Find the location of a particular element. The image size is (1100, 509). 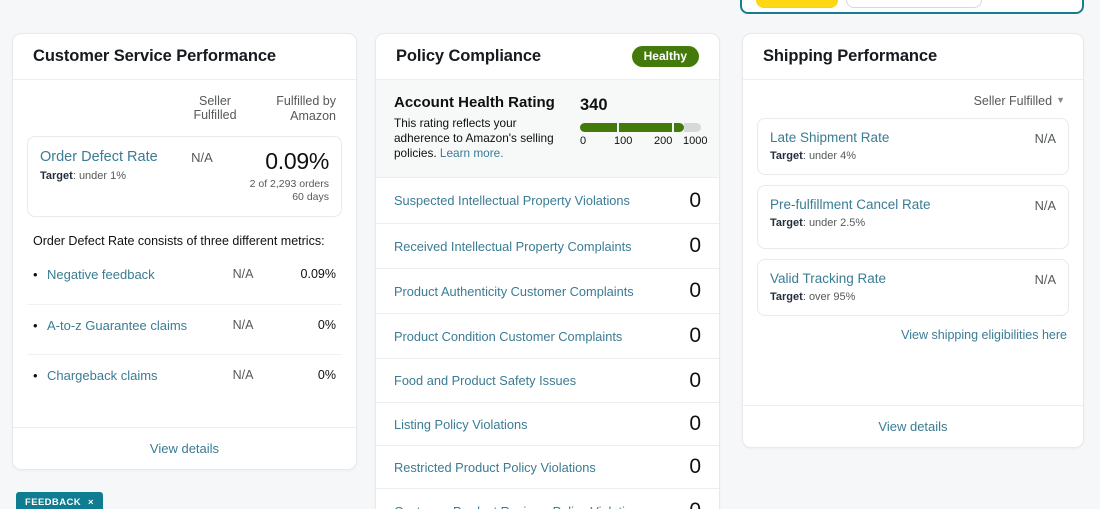

policy-link-restricted-product-violations: Restricted Product Policy Violations is located at coordinates (534, 467).